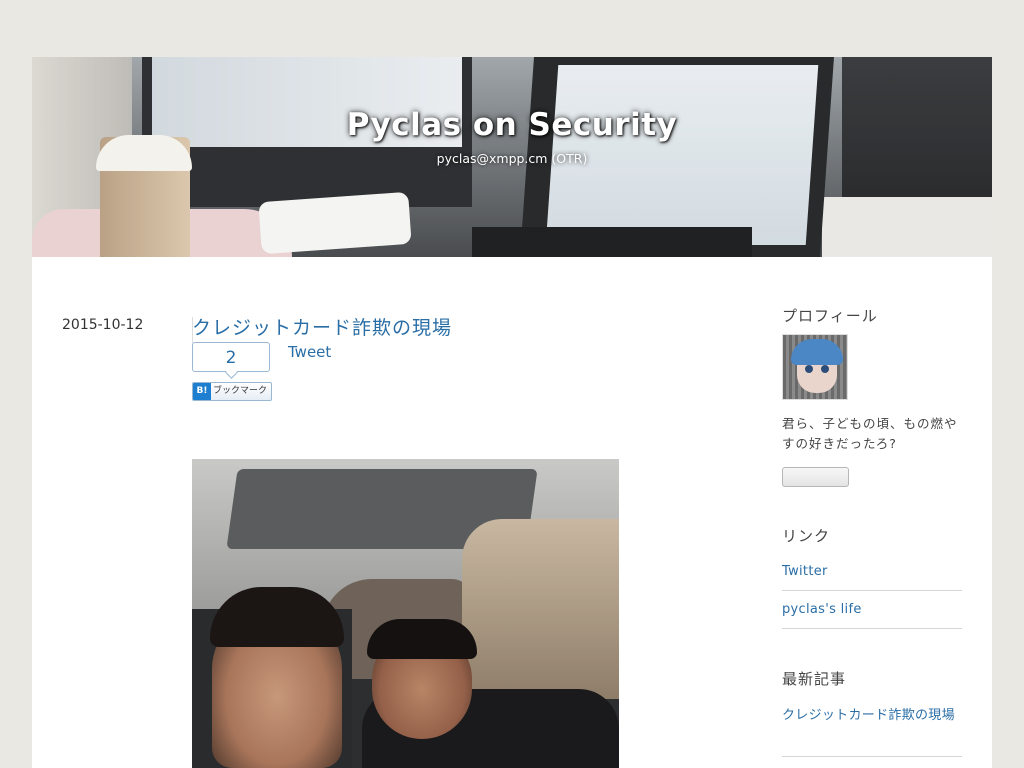 Image resolution: width=1024 pixels, height=768 pixels. What do you see at coordinates (806, 536) in the screenshot?
I see `sidebar-links-heading: リンク` at bounding box center [806, 536].